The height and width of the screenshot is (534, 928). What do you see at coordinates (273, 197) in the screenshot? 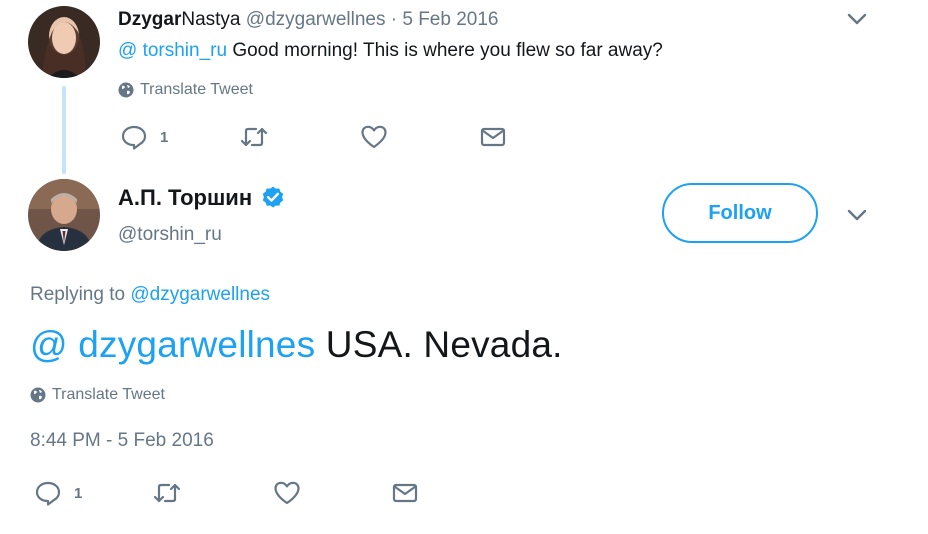
I see `verified-badge-icon` at bounding box center [273, 197].